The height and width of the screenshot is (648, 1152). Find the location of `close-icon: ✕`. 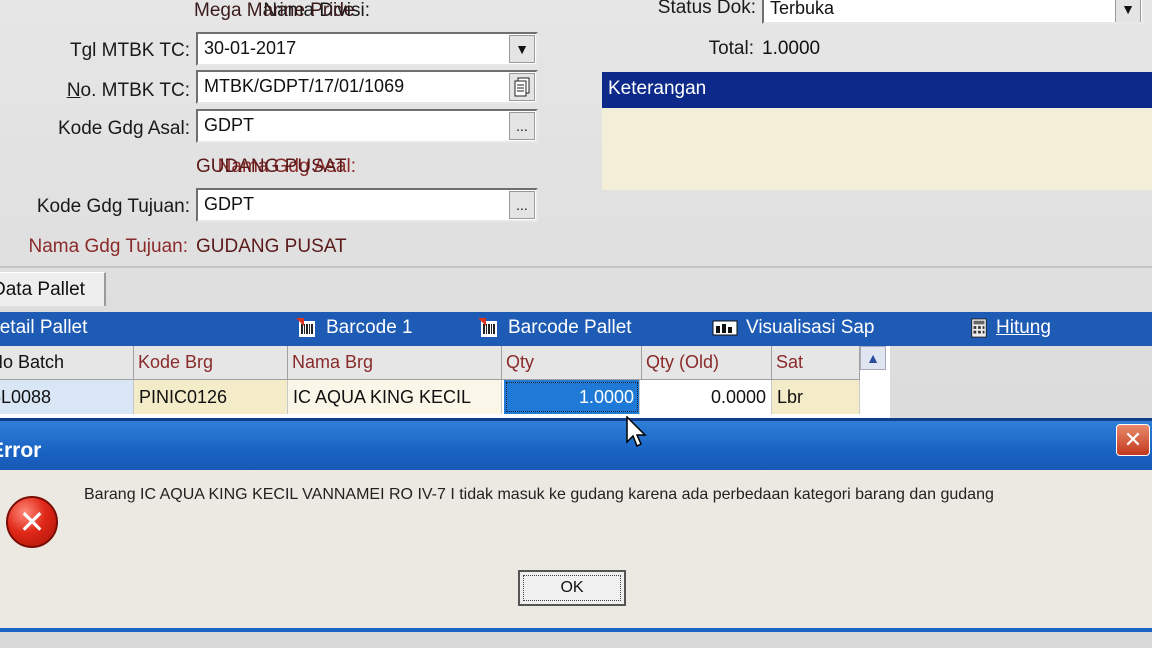

close-icon: ✕ is located at coordinates (1133, 440).